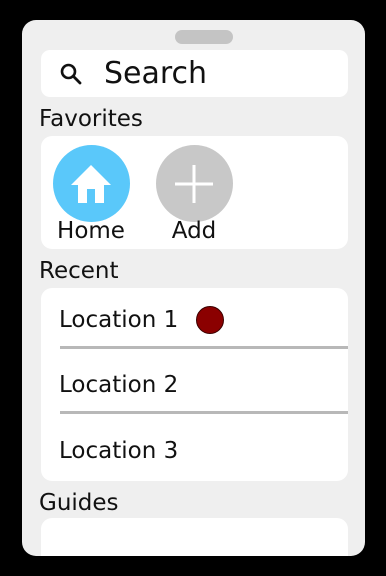 This screenshot has height=576, width=386. I want to click on recent-item-location-3: Location 3, so click(194, 451).